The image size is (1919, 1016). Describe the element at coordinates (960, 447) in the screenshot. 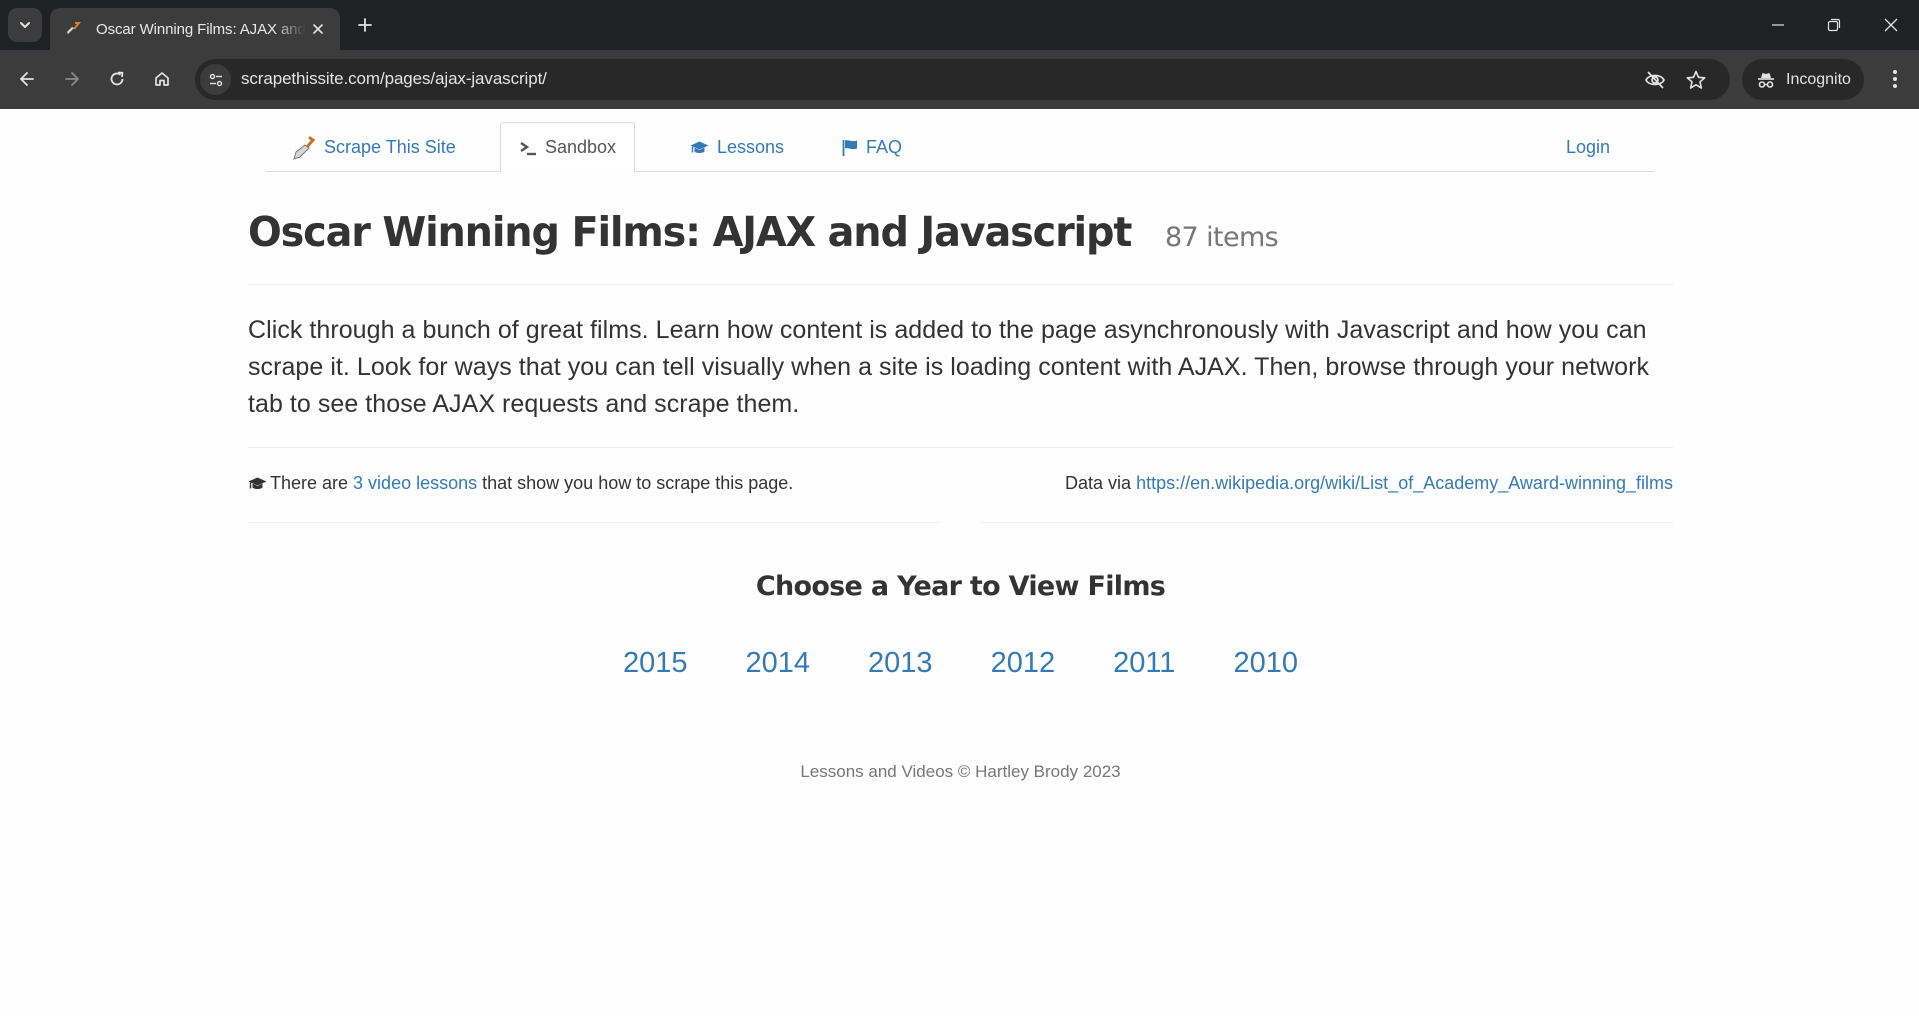

I see `divider` at that location.